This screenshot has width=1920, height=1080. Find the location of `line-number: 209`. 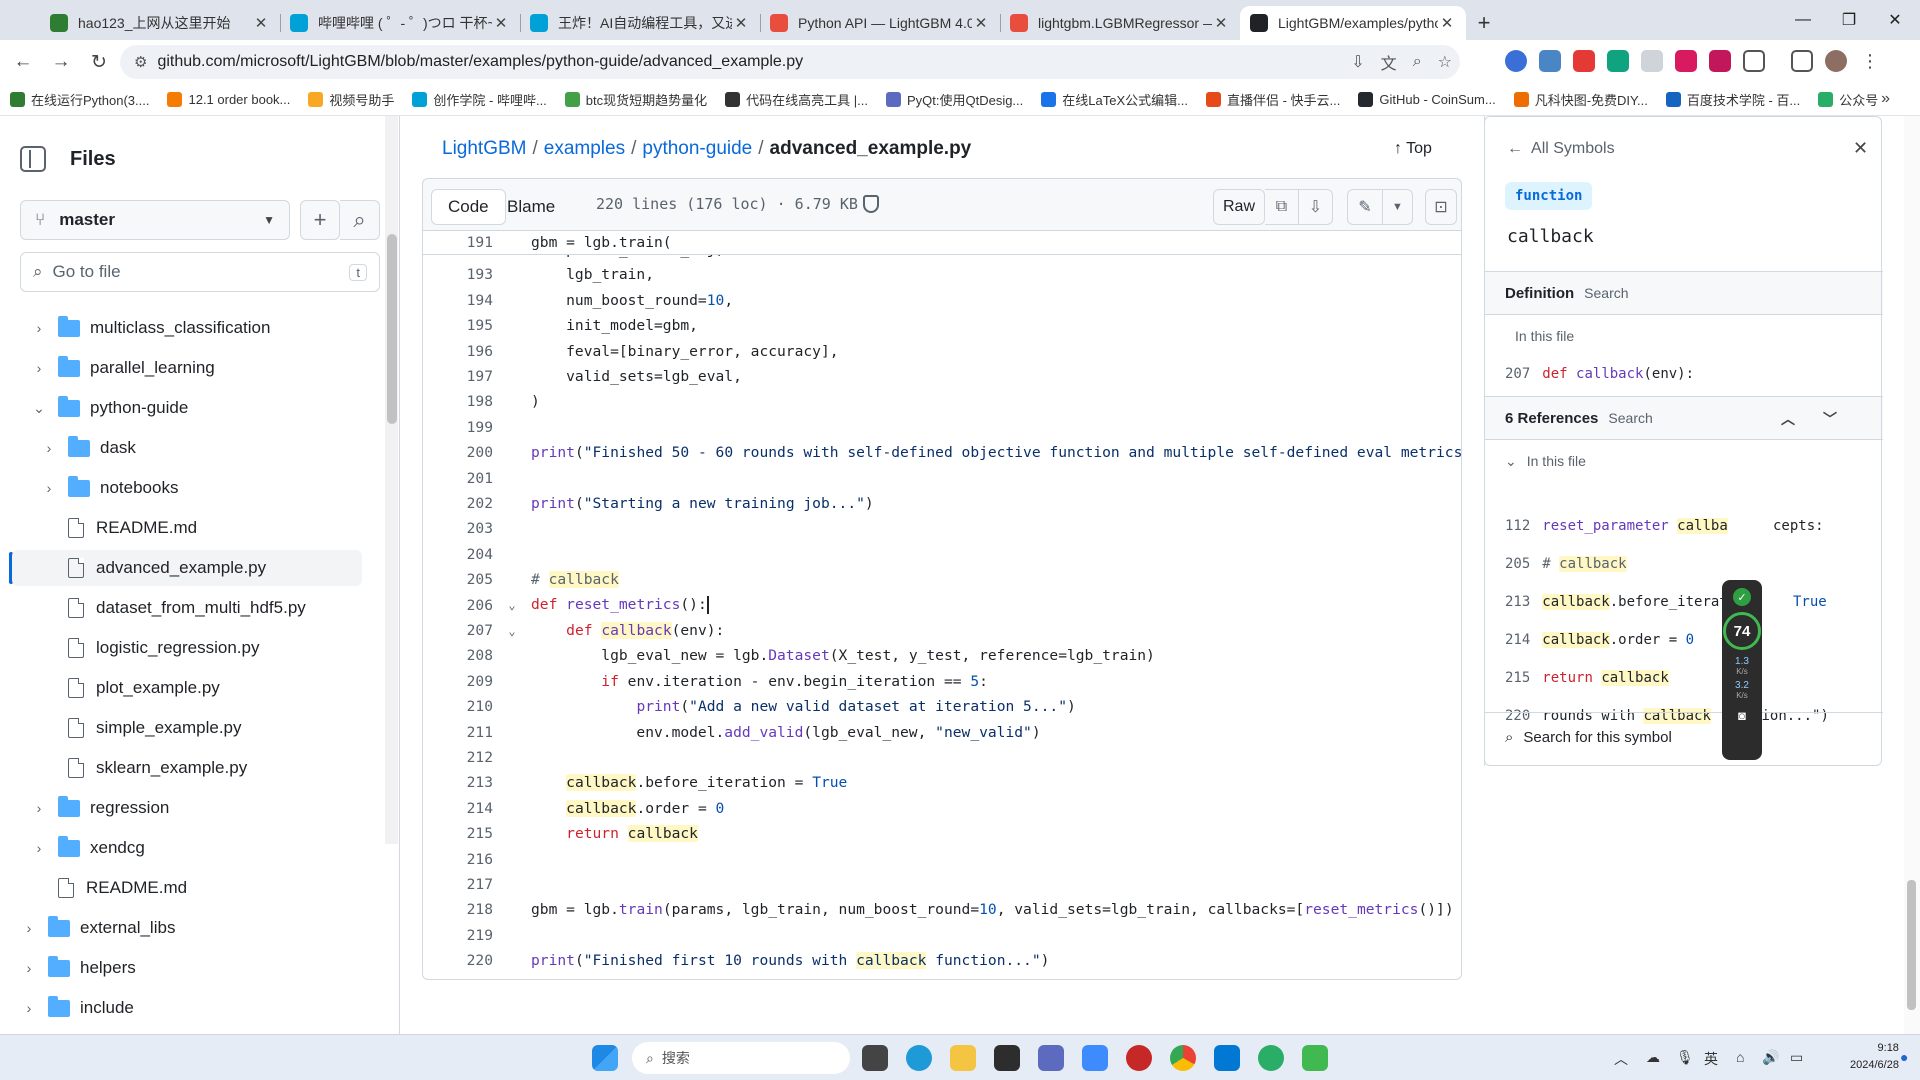

line-number: 209 is located at coordinates (458, 681).